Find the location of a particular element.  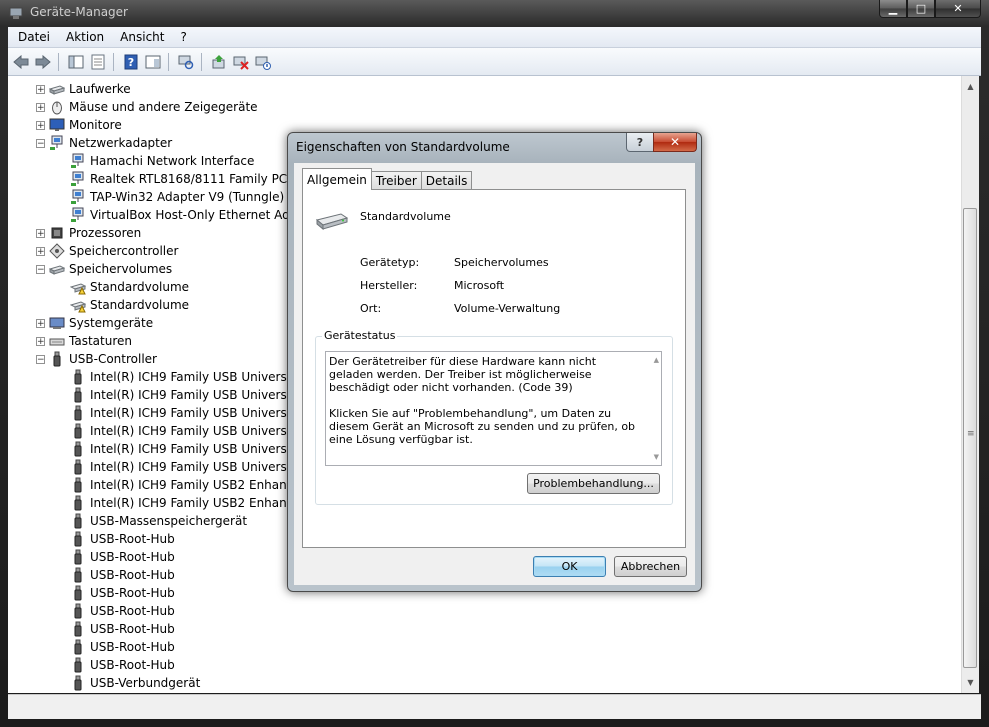

tab-details: Details is located at coordinates (446, 180).